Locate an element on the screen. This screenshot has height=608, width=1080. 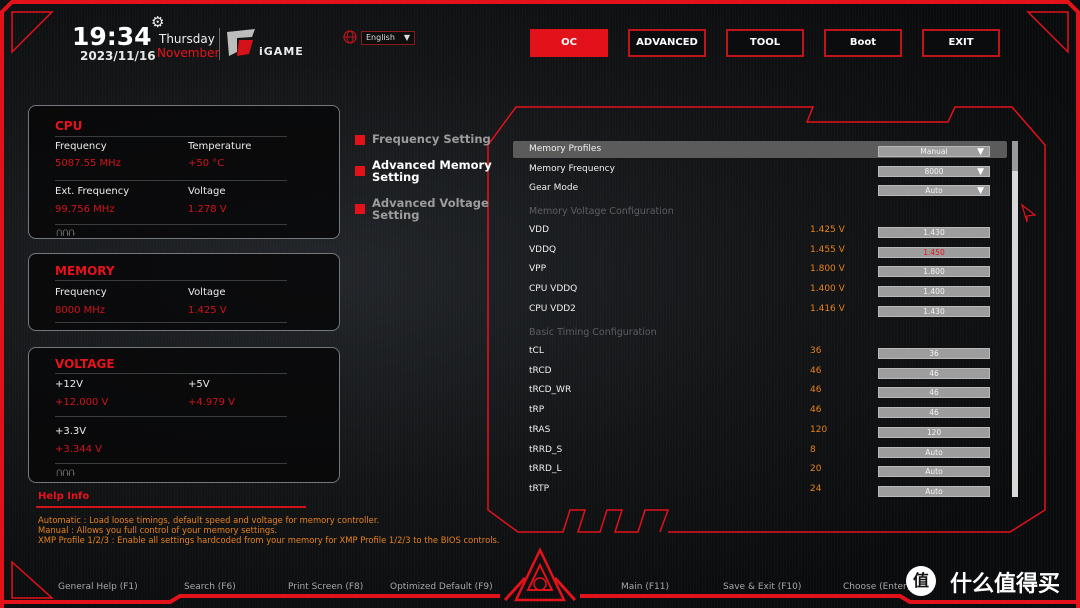
v12-label: +12V is located at coordinates (69, 384).